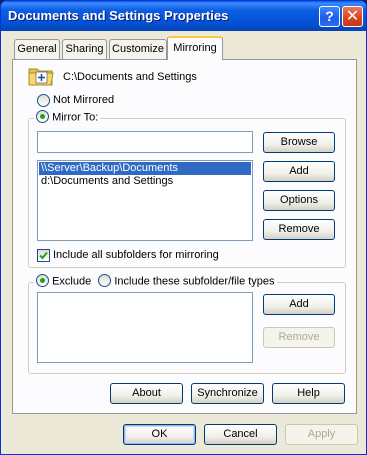 The height and width of the screenshot is (455, 367). I want to click on help-title-button: ?, so click(329, 16).